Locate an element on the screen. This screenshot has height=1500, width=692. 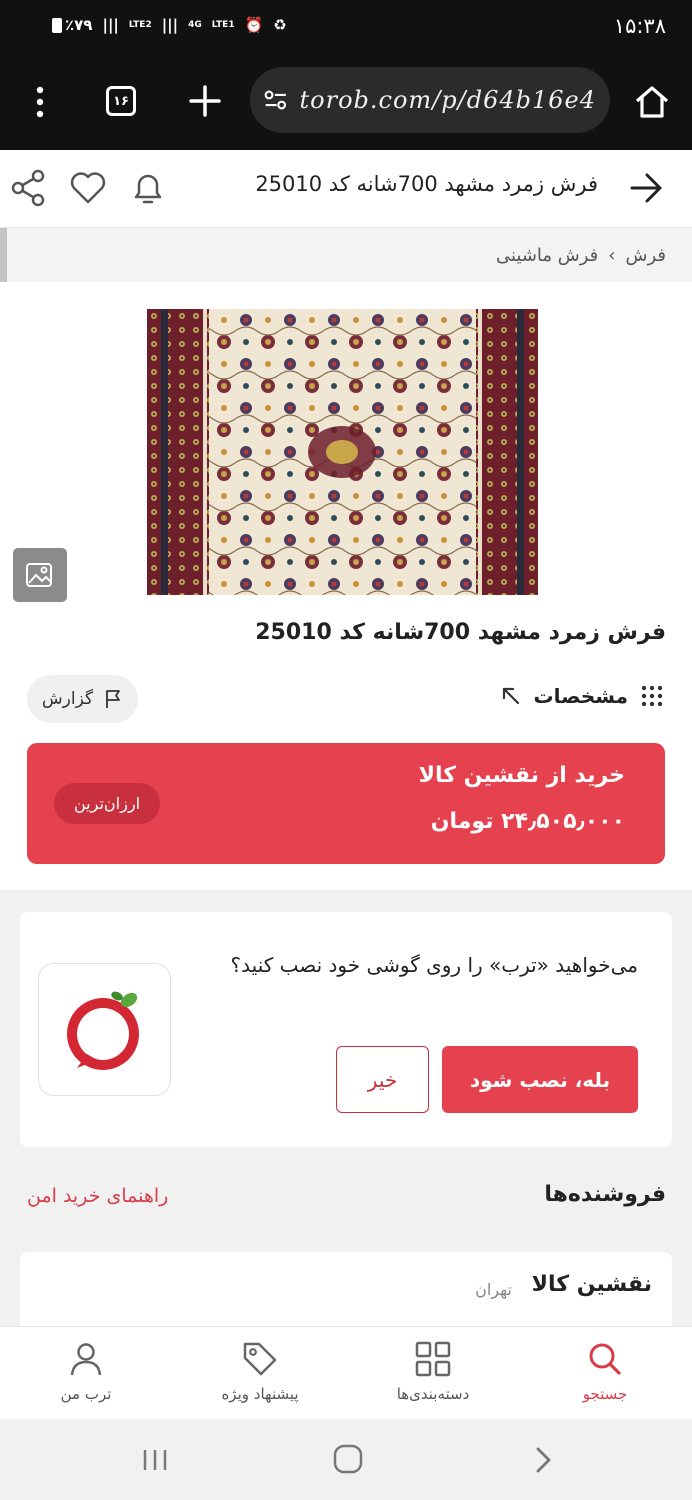
nav-my-torob-label: ترب من is located at coordinates (86, 1394).